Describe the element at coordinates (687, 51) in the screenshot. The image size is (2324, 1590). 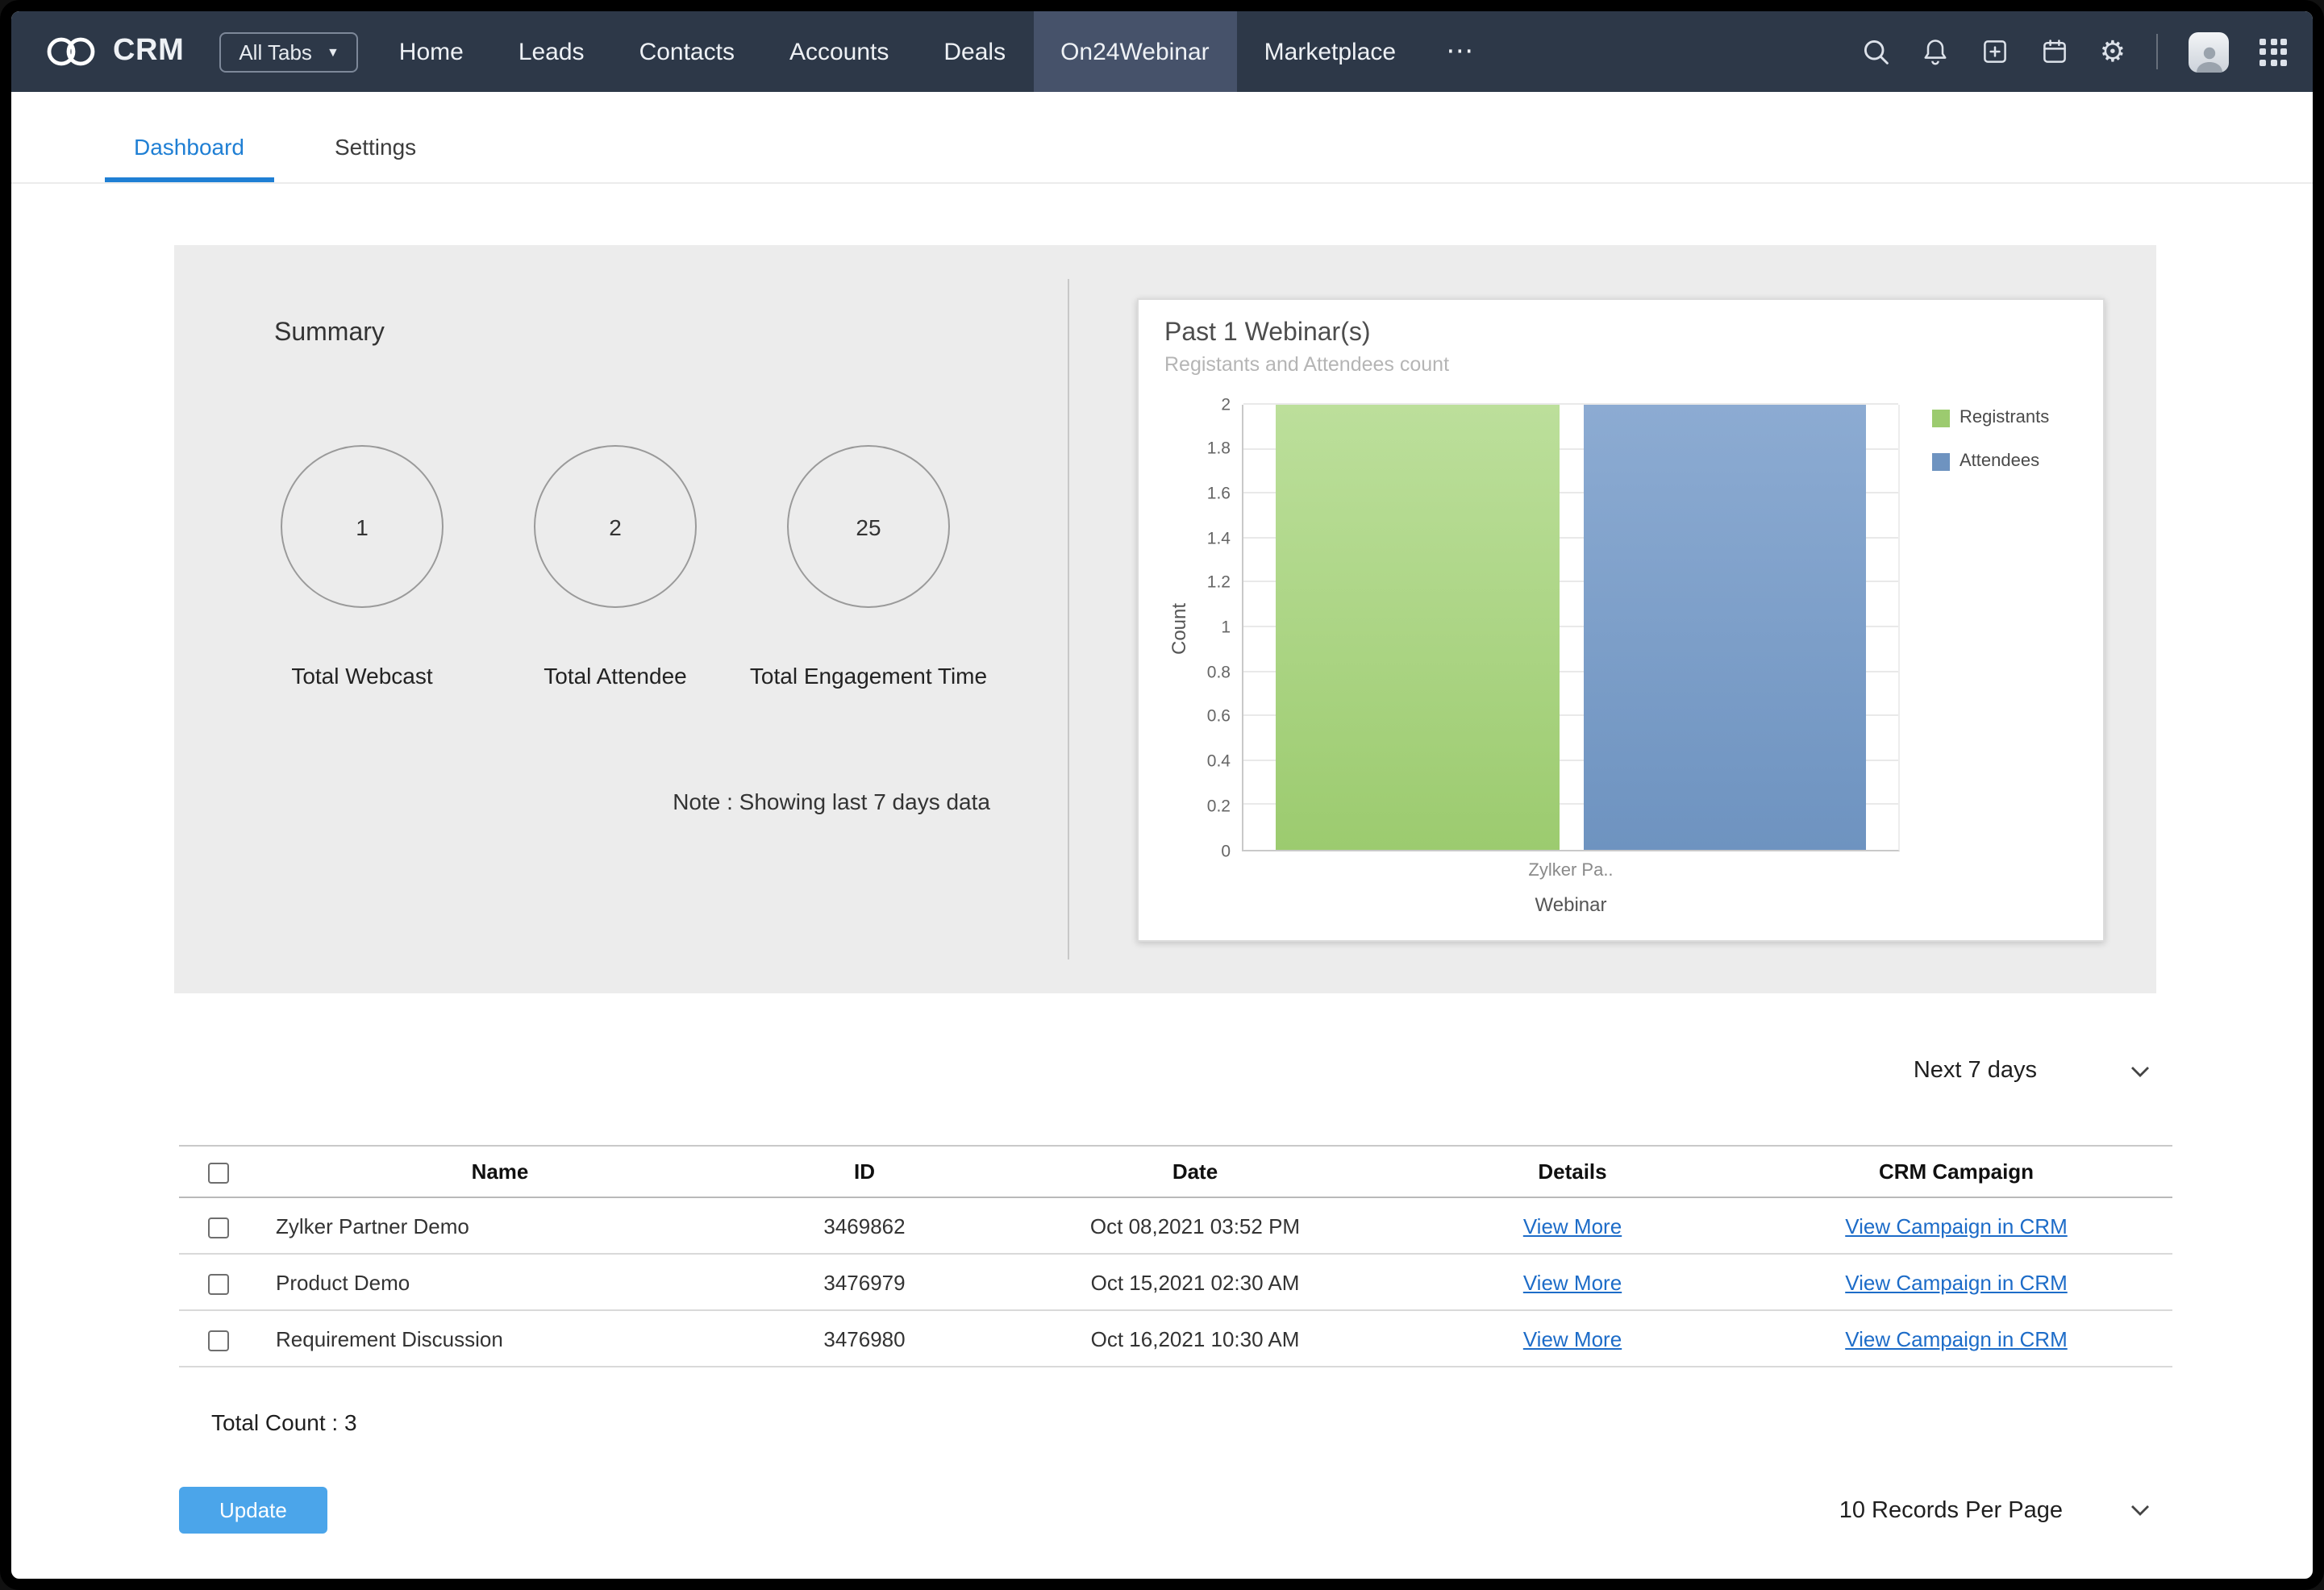
I see `nav-item-contacts: Contacts` at that location.